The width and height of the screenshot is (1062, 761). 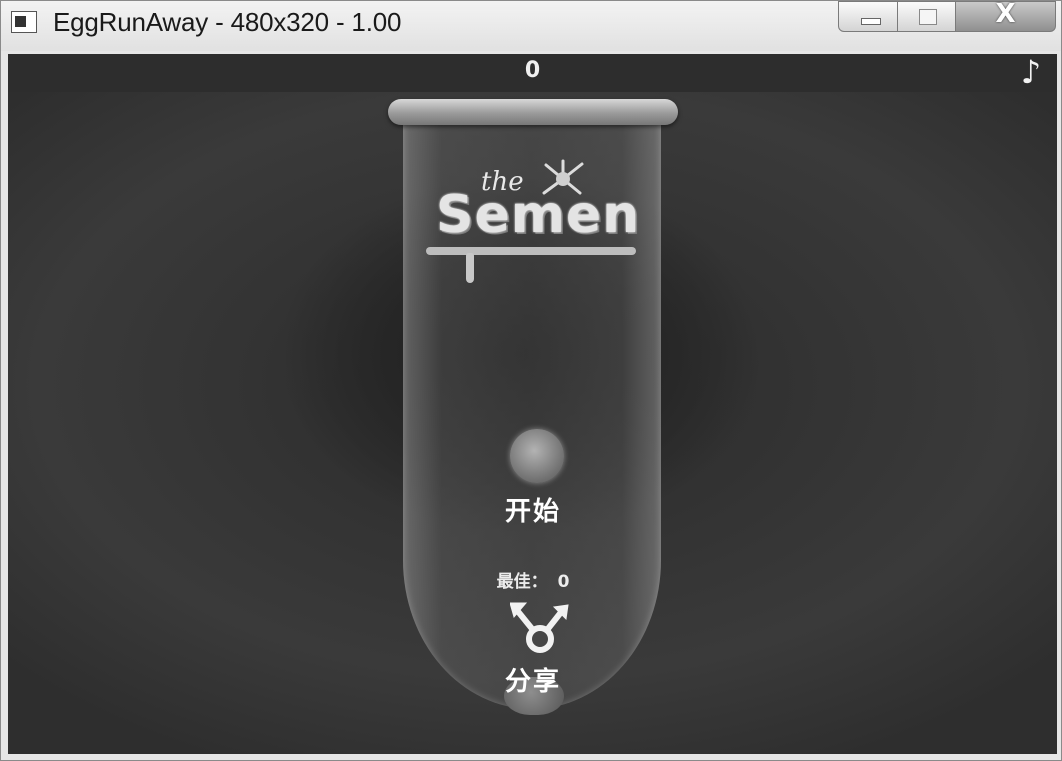 I want to click on best-score: 最佳： 0, so click(x=533, y=579).